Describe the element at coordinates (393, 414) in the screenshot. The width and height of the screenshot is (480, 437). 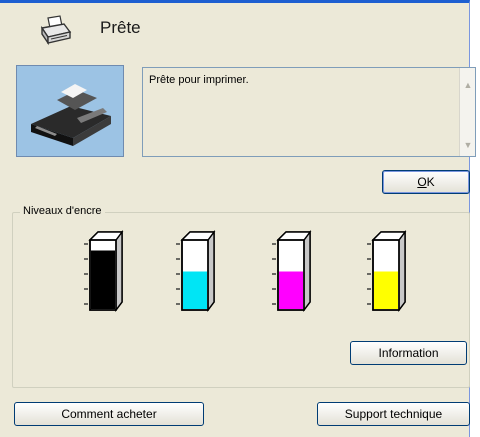
I see `technical-support-button: Support technique` at that location.